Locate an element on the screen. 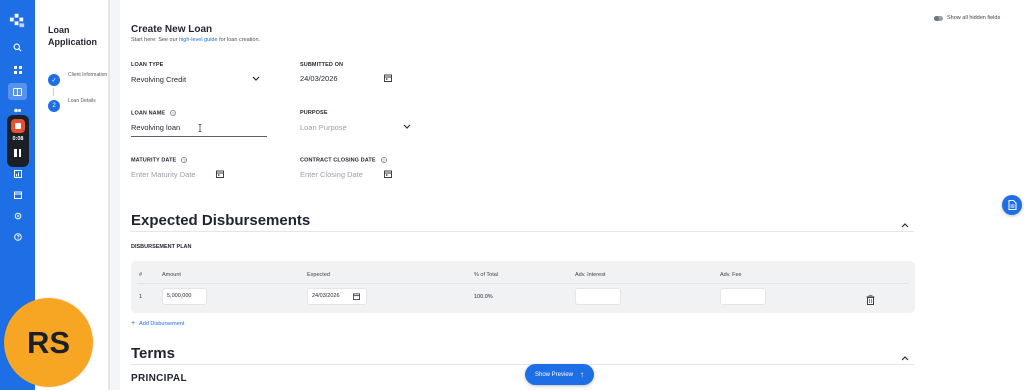 The height and width of the screenshot is (390, 1024). show-preview-button: Show Preview ↑ is located at coordinates (559, 374).